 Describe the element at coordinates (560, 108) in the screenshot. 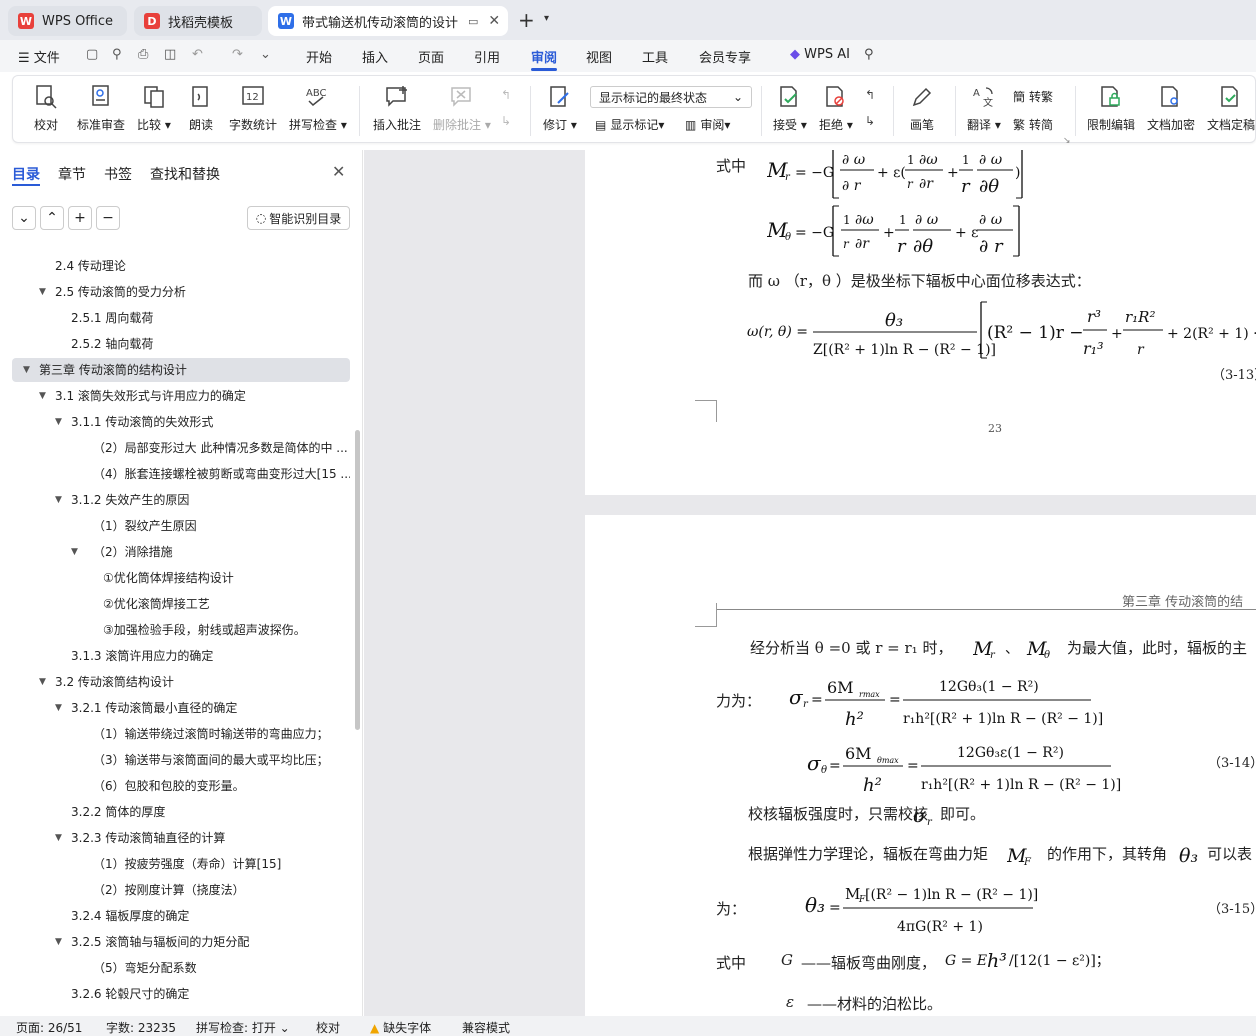

I see `revise-button: 修订 ▾` at that location.